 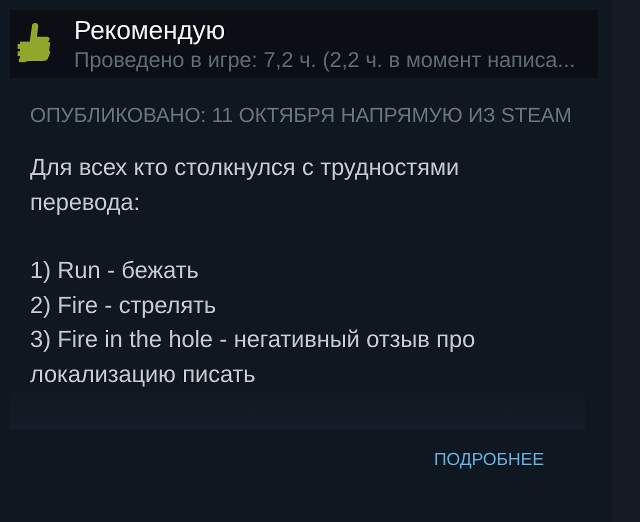 I want to click on verdict-title: Рекомендую, so click(x=150, y=30).